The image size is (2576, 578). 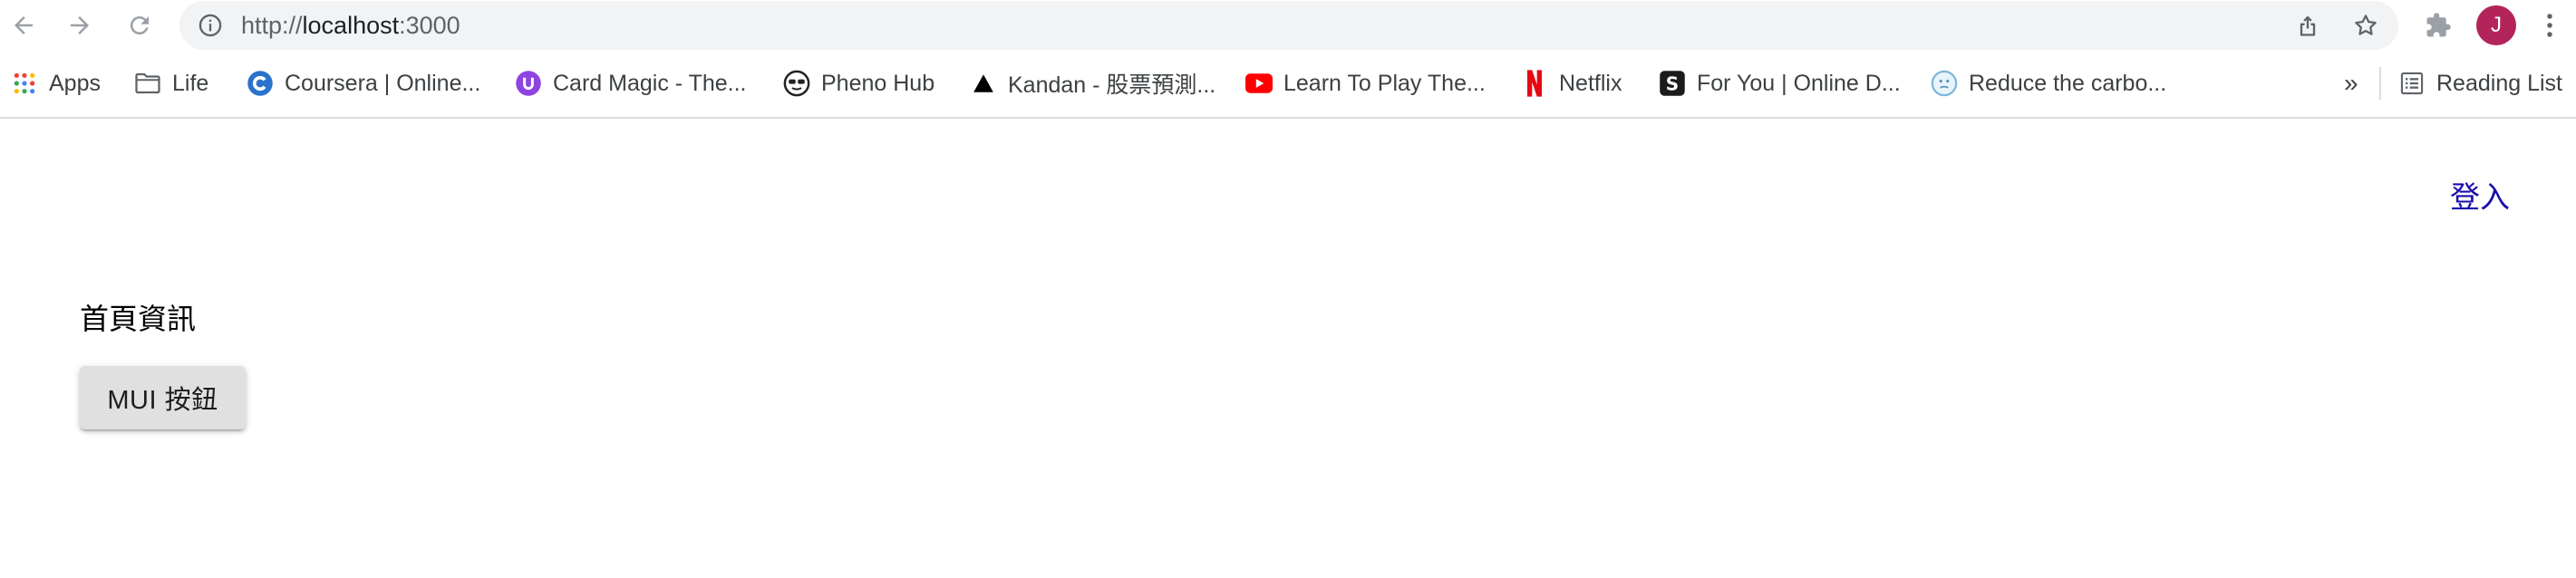 I want to click on arrow-left-icon, so click(x=24, y=25).